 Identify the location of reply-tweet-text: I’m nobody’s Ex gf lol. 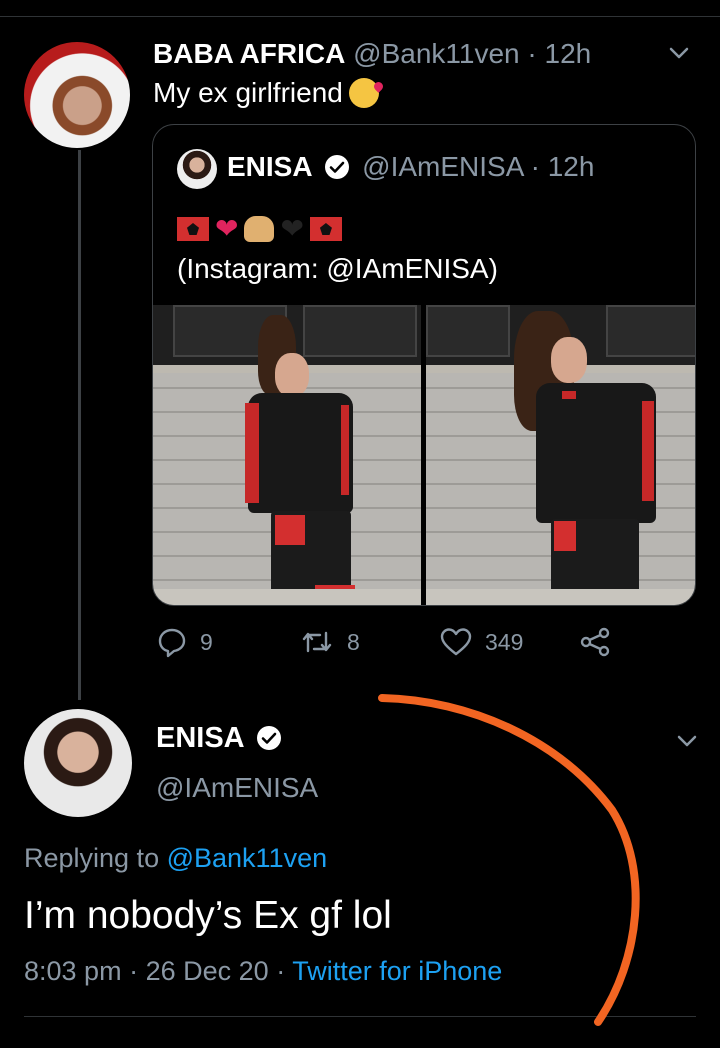
(208, 915).